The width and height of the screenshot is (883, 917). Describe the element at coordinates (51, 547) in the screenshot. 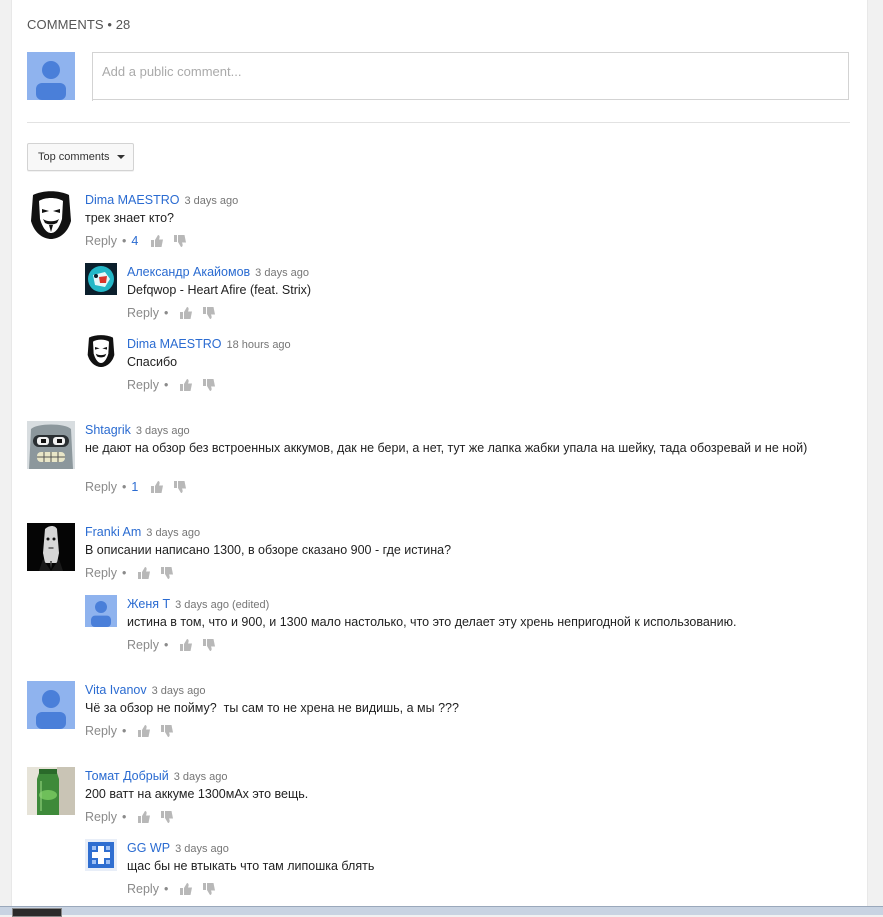

I see `ghost-figure-avatar-icon` at that location.